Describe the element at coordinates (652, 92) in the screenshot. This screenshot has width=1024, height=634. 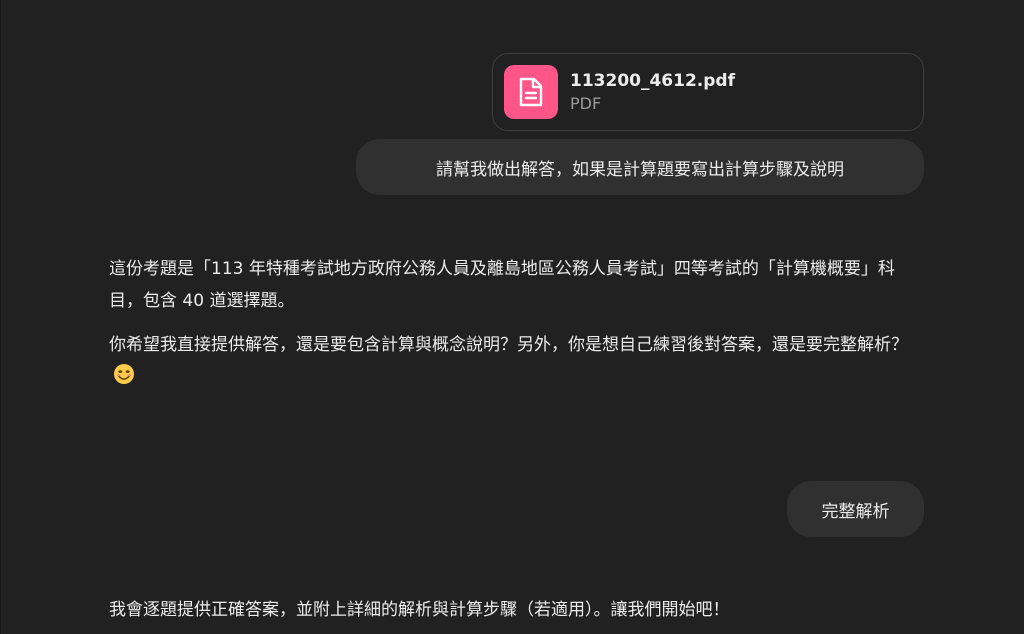
I see `file-meta: 113200_4612.pdf PDF` at that location.